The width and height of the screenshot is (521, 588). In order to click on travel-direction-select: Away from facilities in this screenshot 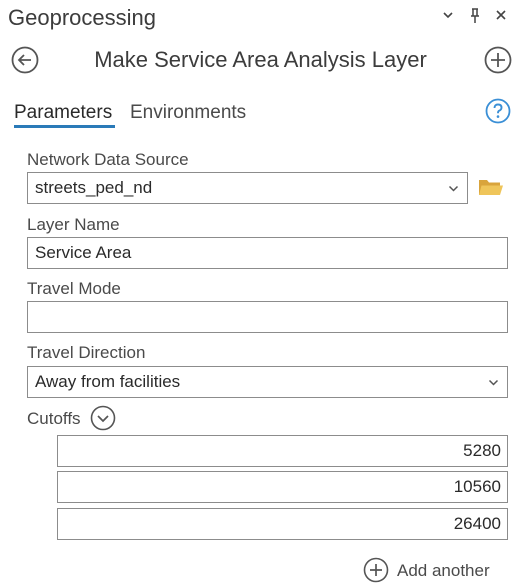, I will do `click(267, 382)`.